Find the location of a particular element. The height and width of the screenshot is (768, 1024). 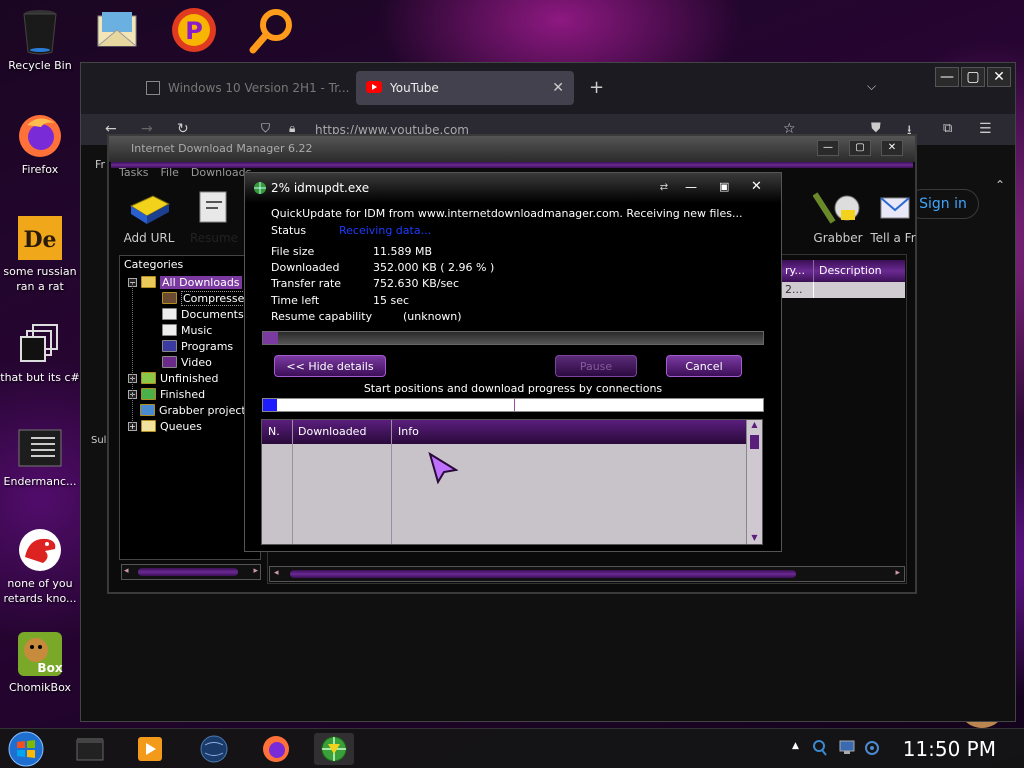

pause-button: Pause is located at coordinates (596, 366).